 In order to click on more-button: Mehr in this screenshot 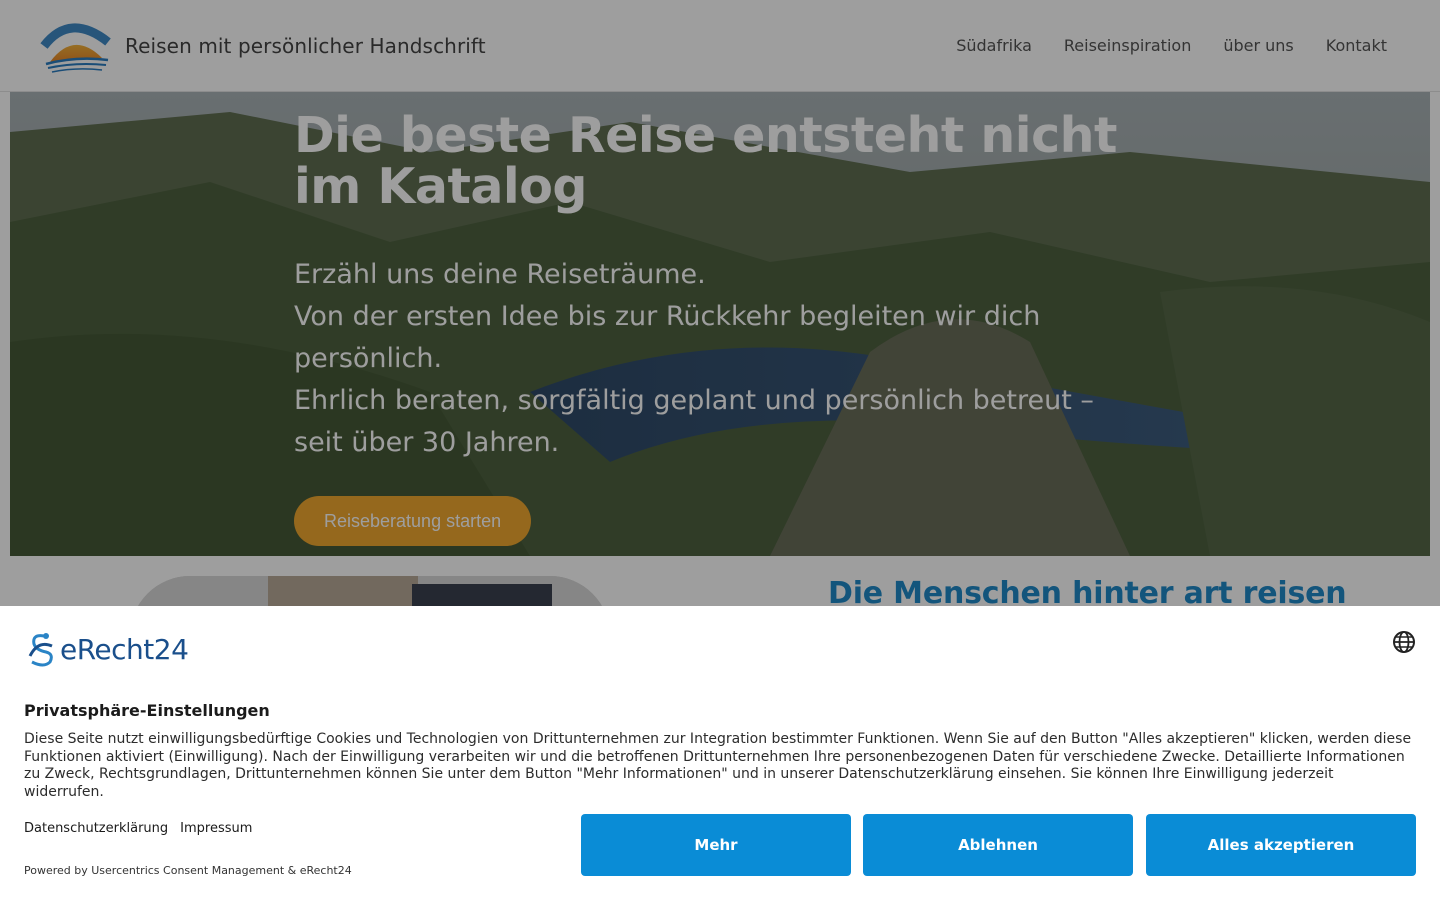, I will do `click(716, 845)`.